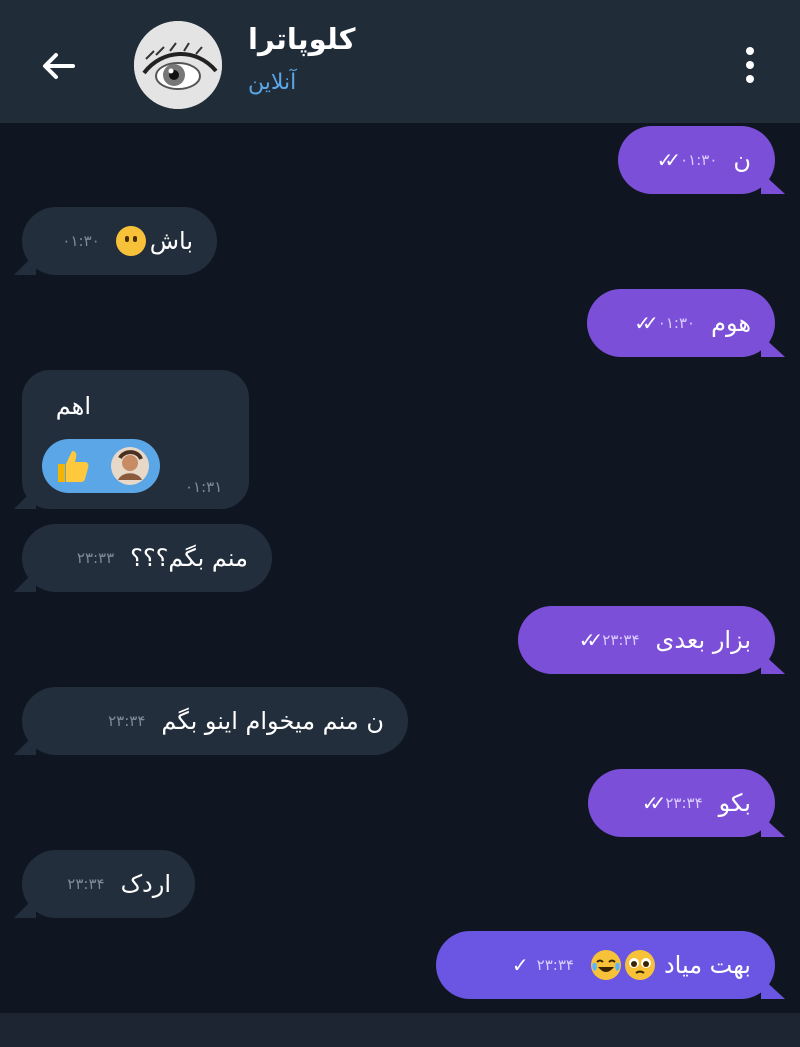 Image resolution: width=800 pixels, height=1047 pixels. I want to click on message-incoming: باش ۰۱:۳۰, so click(119, 241).